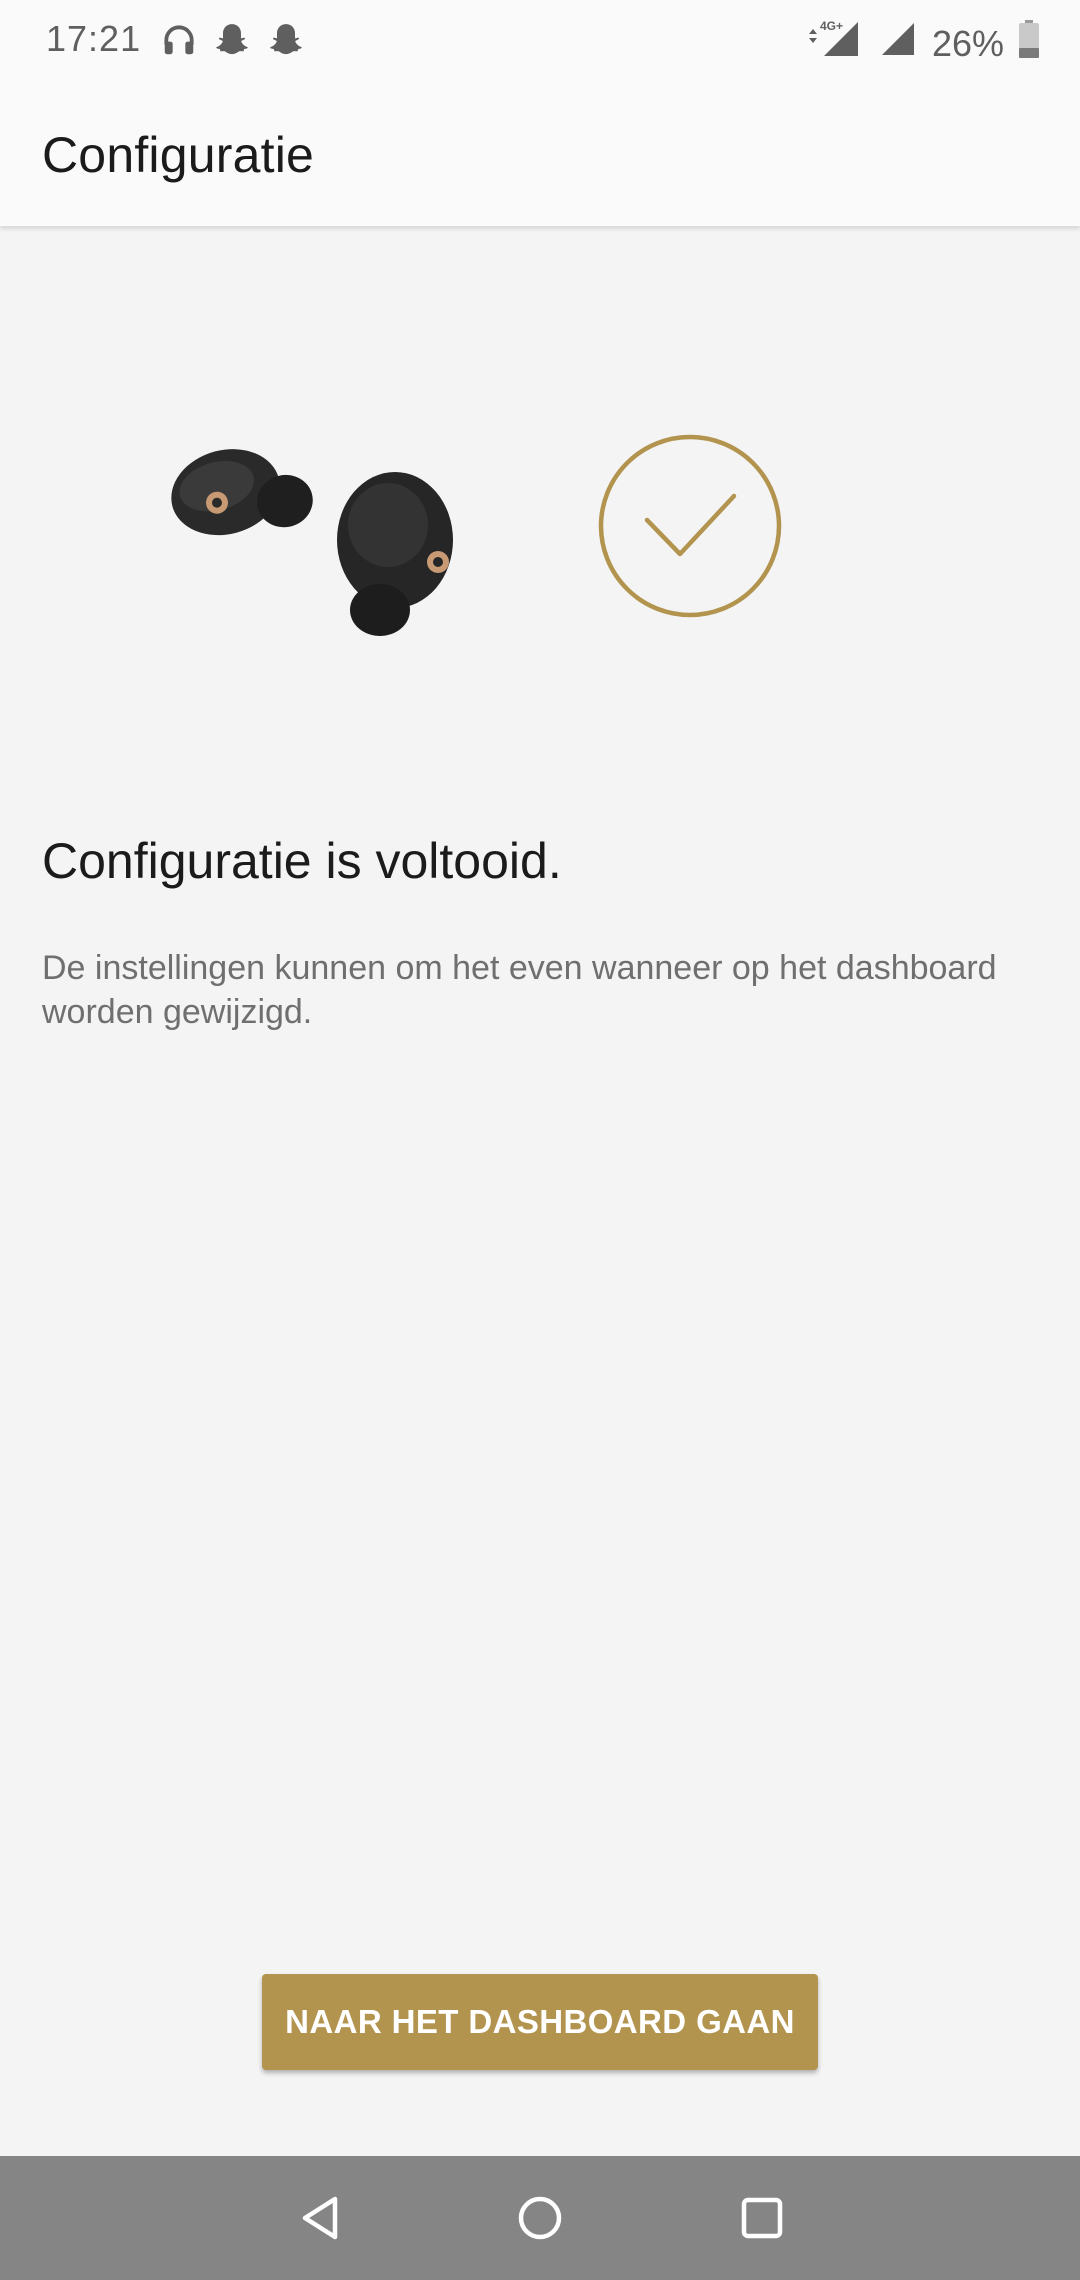  I want to click on headphones-icon, so click(179, 44).